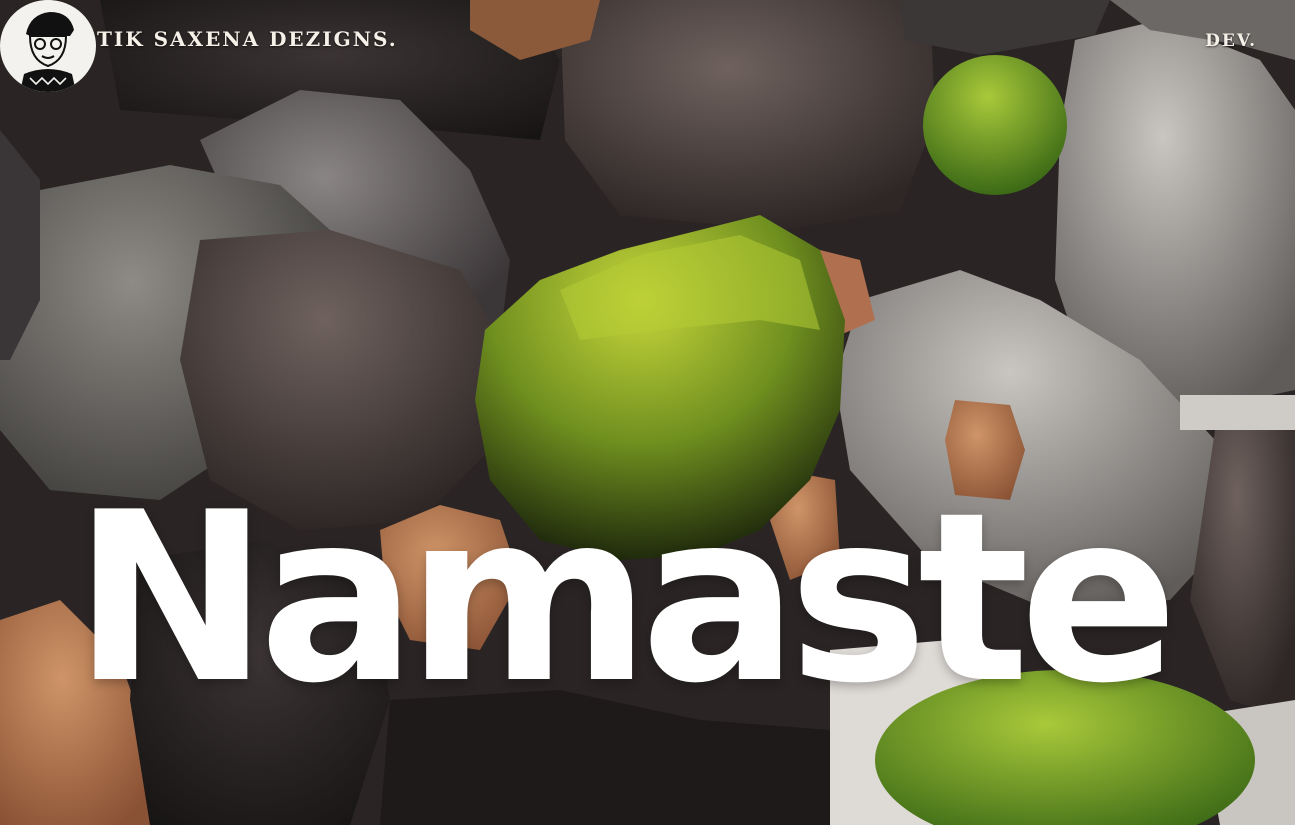  Describe the element at coordinates (247, 39) in the screenshot. I see `brand-name: Tik Saxena Dezigns.` at that location.